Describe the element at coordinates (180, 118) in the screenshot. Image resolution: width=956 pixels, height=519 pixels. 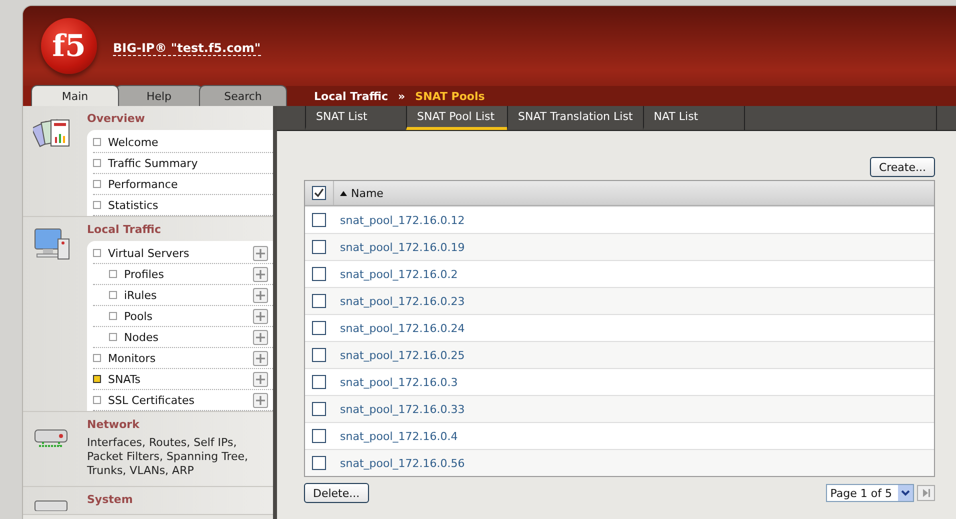
I see `section-title: Overview` at that location.